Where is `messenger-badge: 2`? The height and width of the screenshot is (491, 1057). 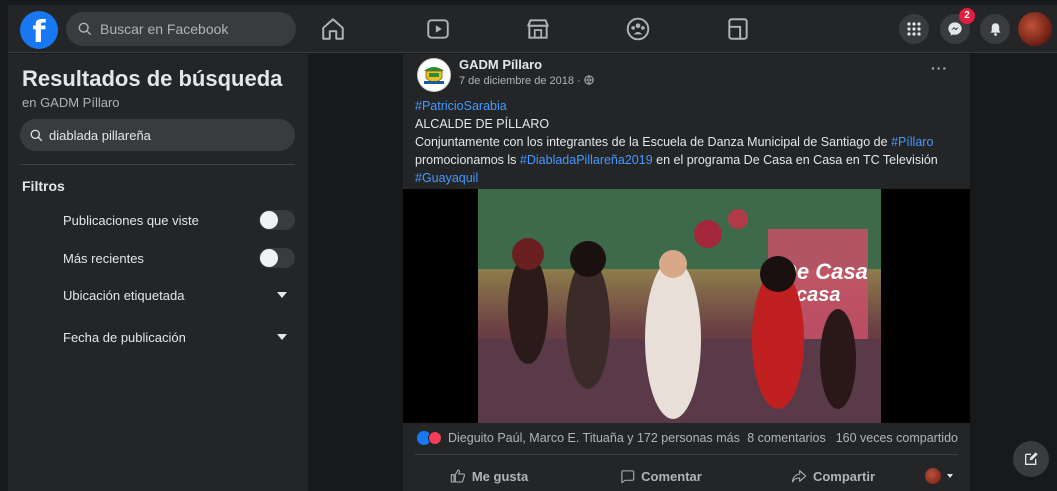
messenger-badge: 2 is located at coordinates (967, 16).